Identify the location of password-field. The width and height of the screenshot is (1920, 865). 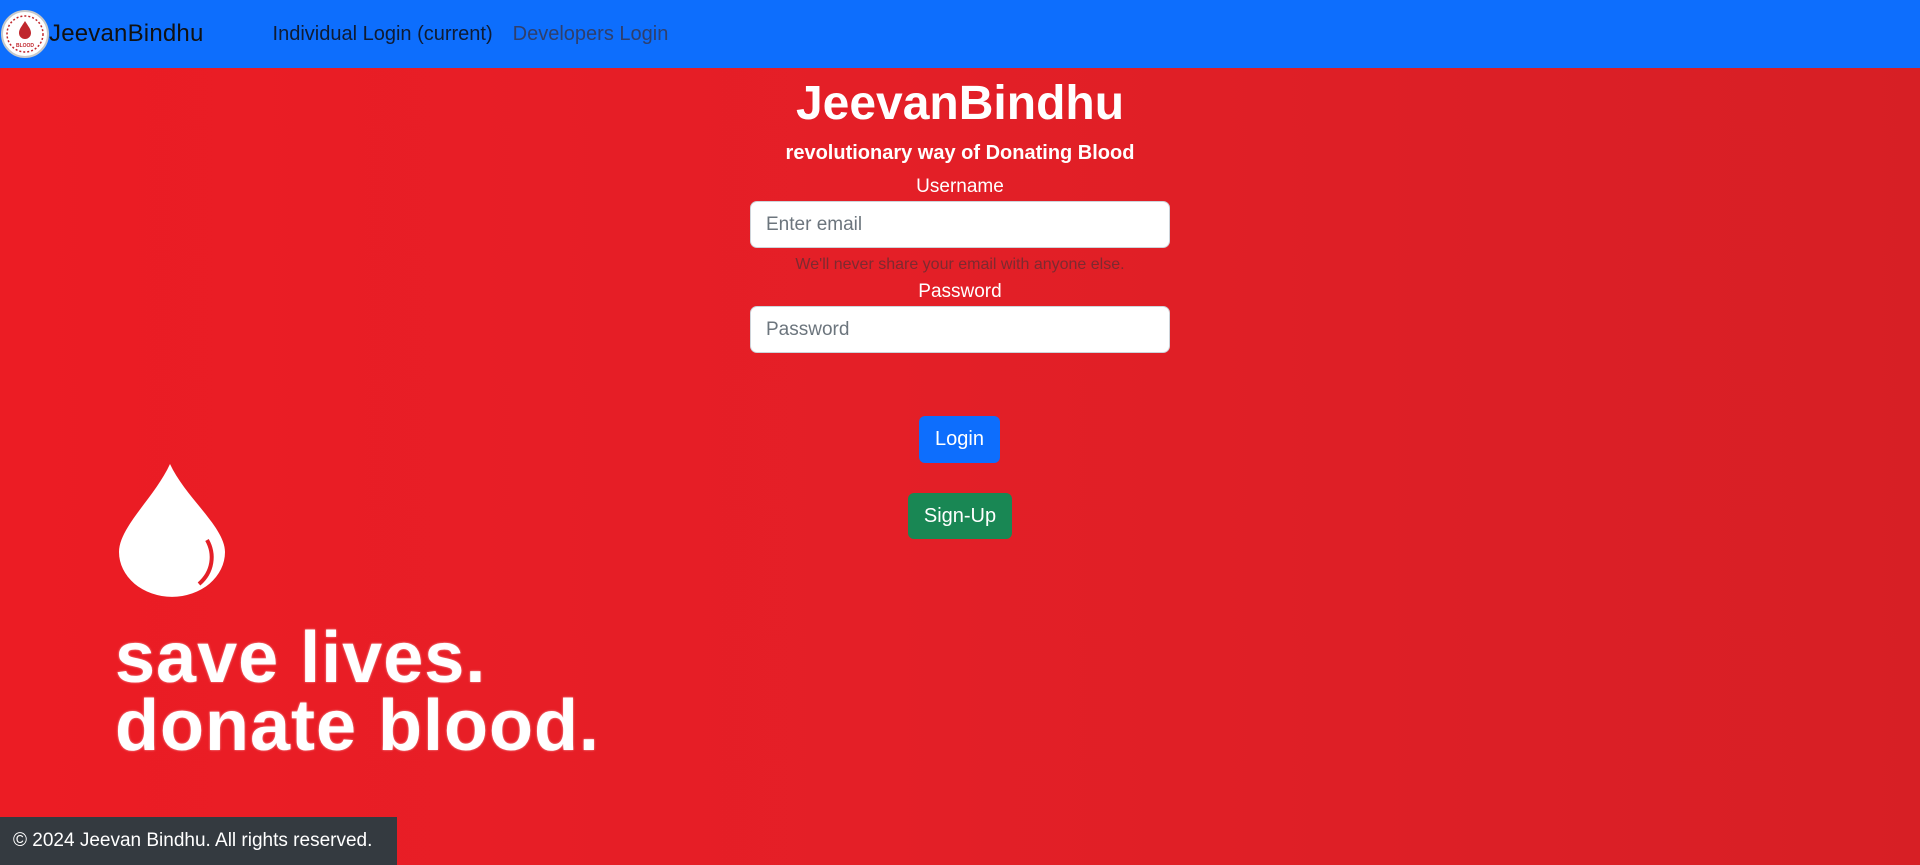
(960, 329).